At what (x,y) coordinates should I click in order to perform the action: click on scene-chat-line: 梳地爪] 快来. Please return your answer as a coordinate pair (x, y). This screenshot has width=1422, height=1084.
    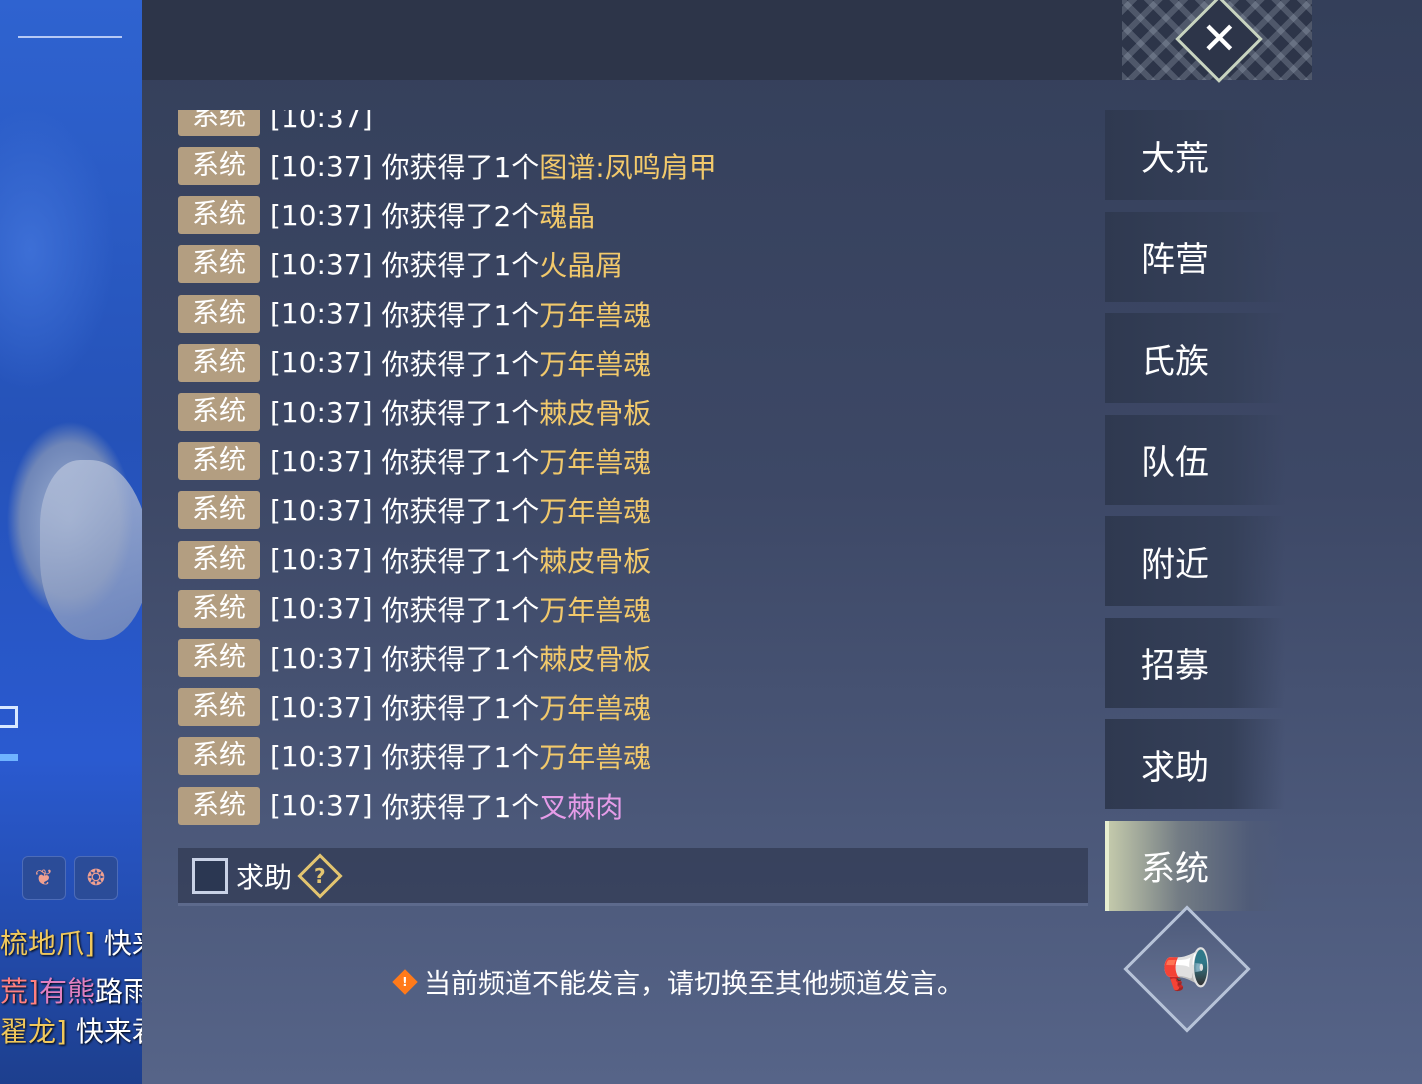
    Looking at the image, I should click on (71, 943).